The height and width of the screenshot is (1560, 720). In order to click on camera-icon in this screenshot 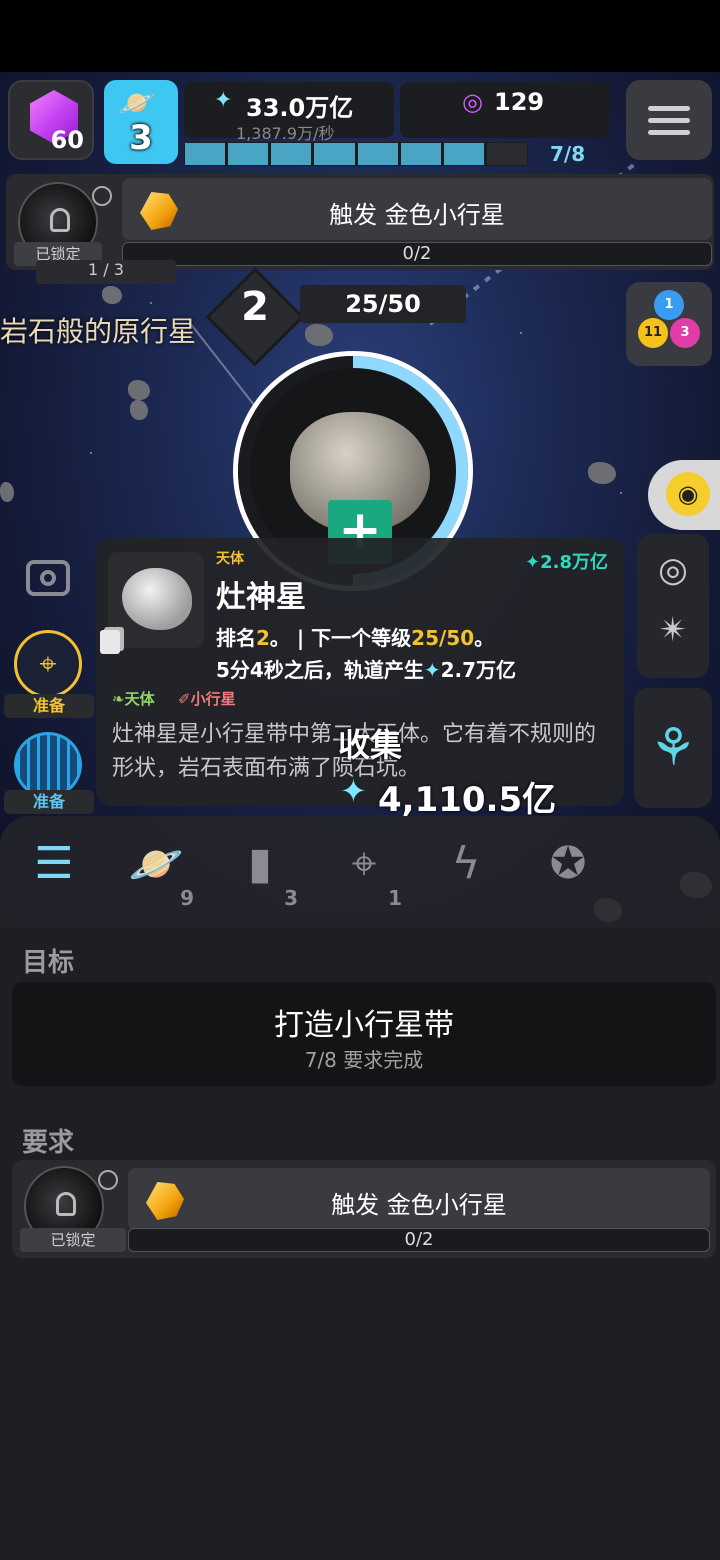, I will do `click(48, 578)`.